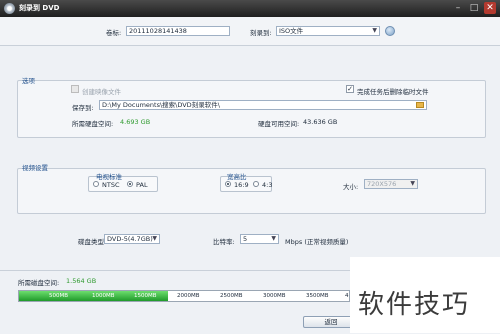 Image resolution: width=500 pixels, height=334 pixels. Describe the element at coordinates (245, 239) in the screenshot. I see `bitrate-value: 5` at that location.